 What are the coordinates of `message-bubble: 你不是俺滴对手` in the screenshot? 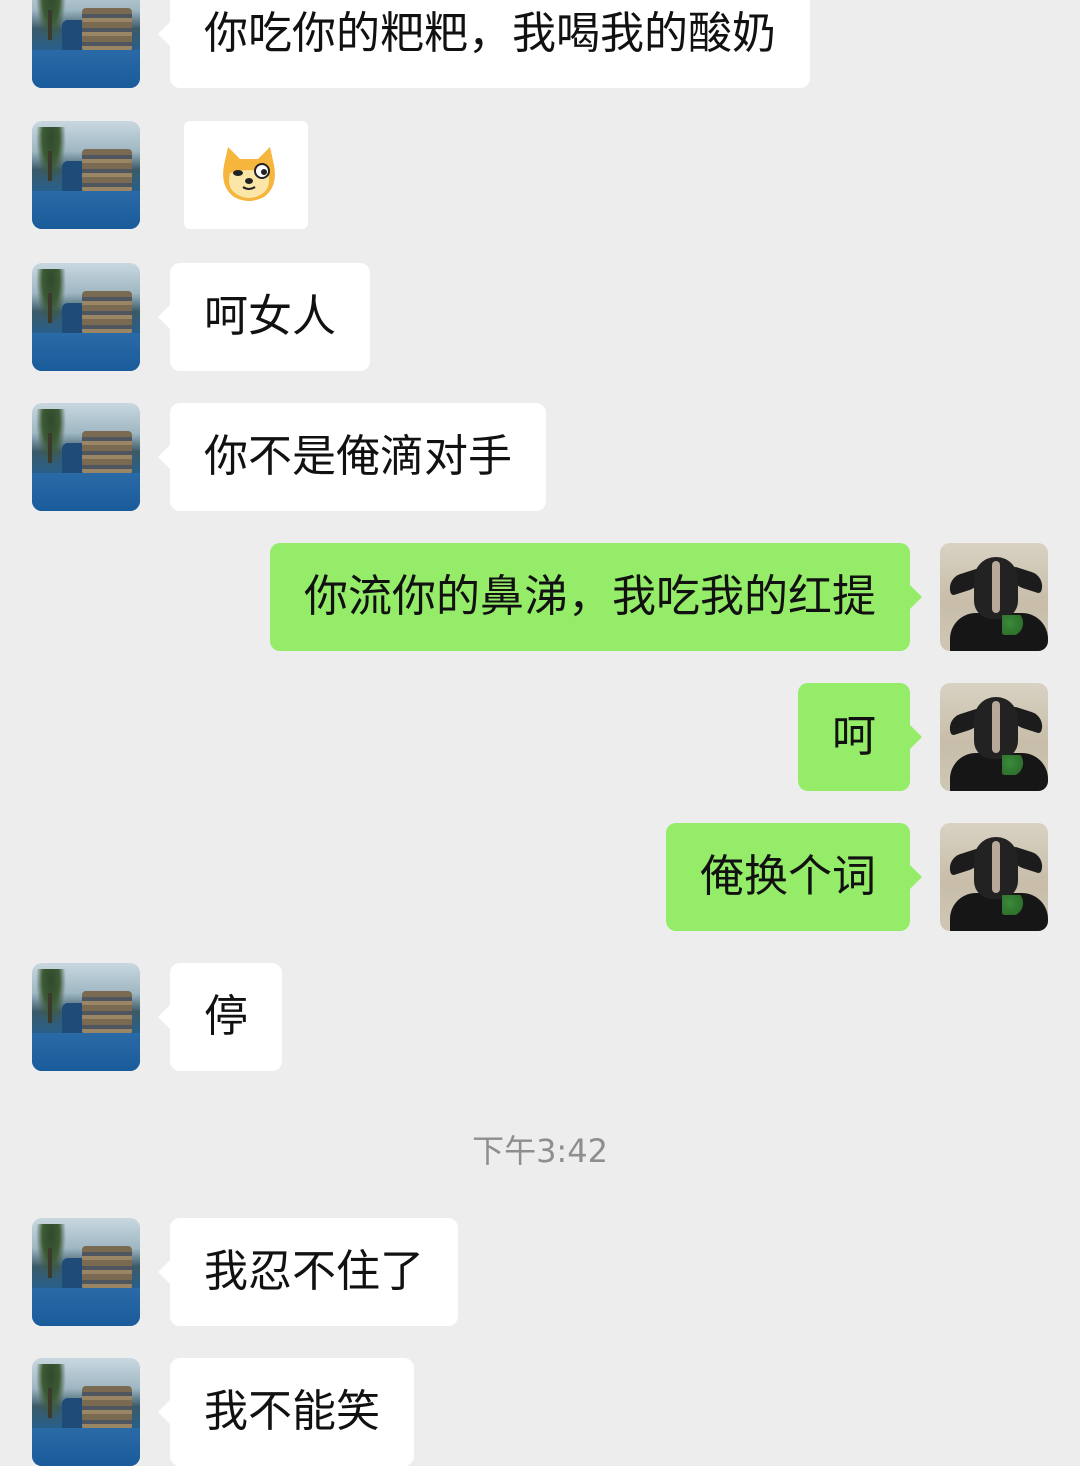 It's located at (352, 457).